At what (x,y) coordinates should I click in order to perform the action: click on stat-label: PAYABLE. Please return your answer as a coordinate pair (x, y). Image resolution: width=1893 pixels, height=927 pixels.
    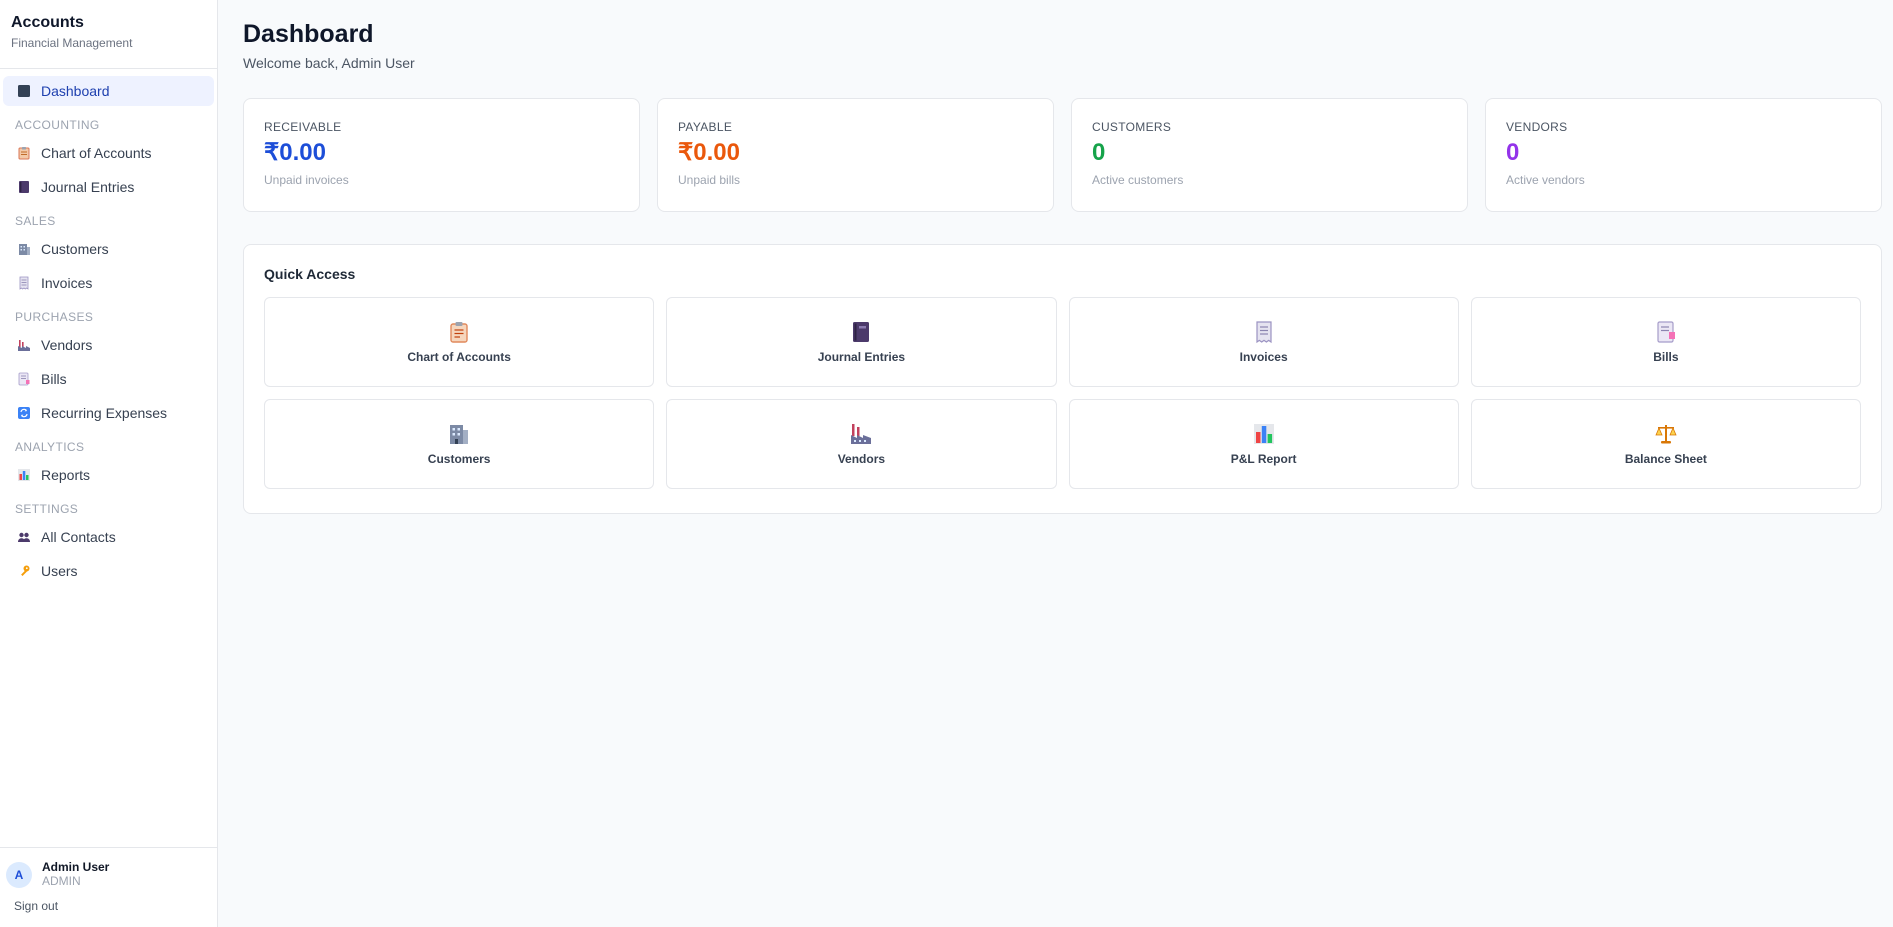
    Looking at the image, I should click on (705, 127).